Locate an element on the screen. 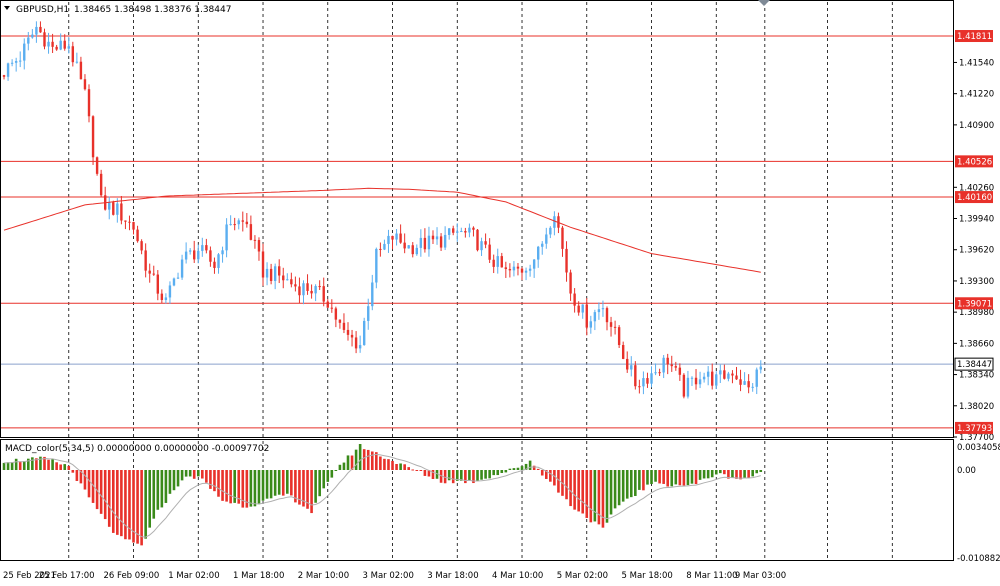 Image resolution: width=1000 pixels, height=586 pixels. price-tick-label: 1.39940 is located at coordinates (976, 220).